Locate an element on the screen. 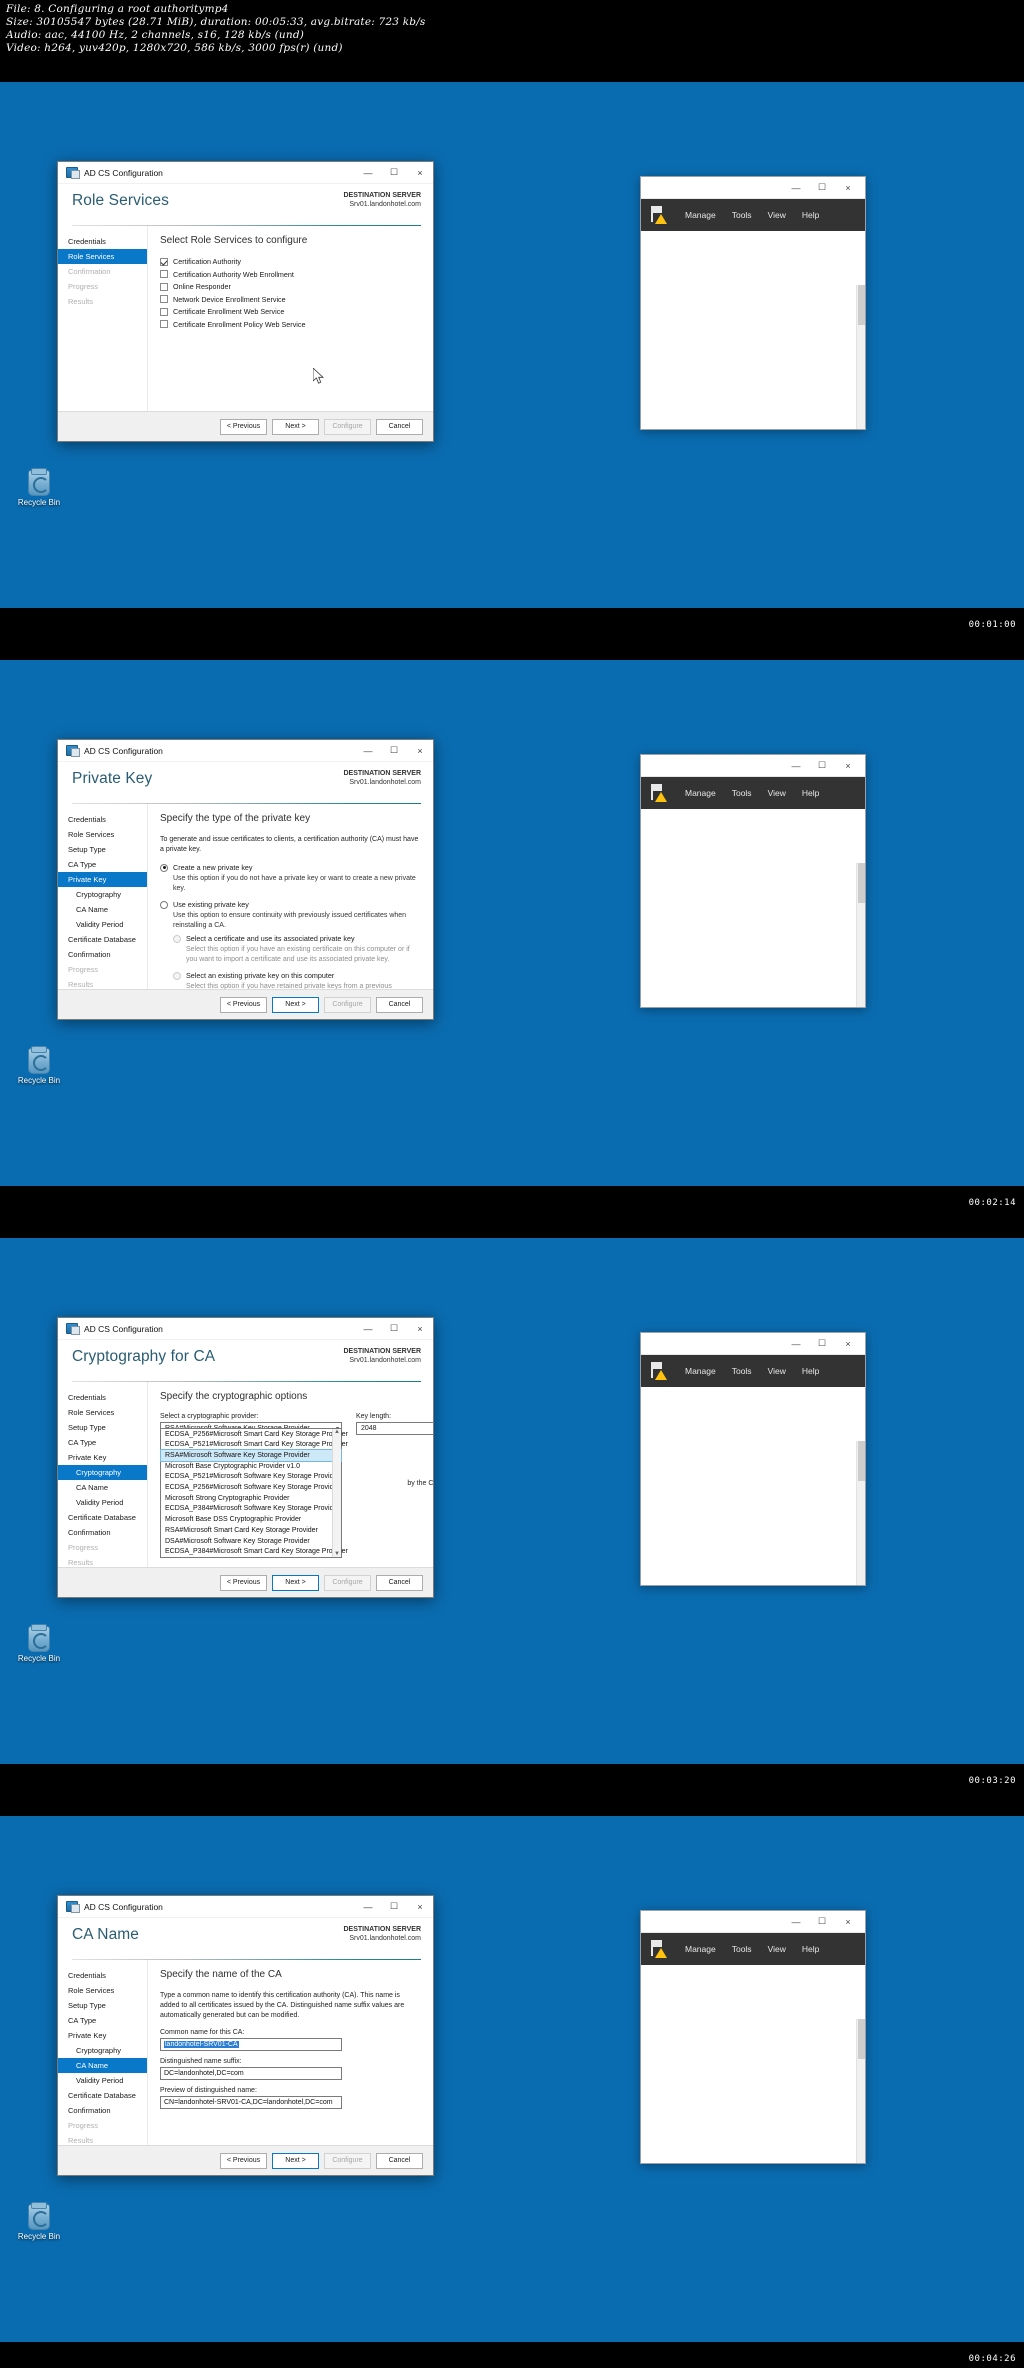 This screenshot has height=2368, width=1024. checkbox-ca-web-enrollment is located at coordinates (164, 274).